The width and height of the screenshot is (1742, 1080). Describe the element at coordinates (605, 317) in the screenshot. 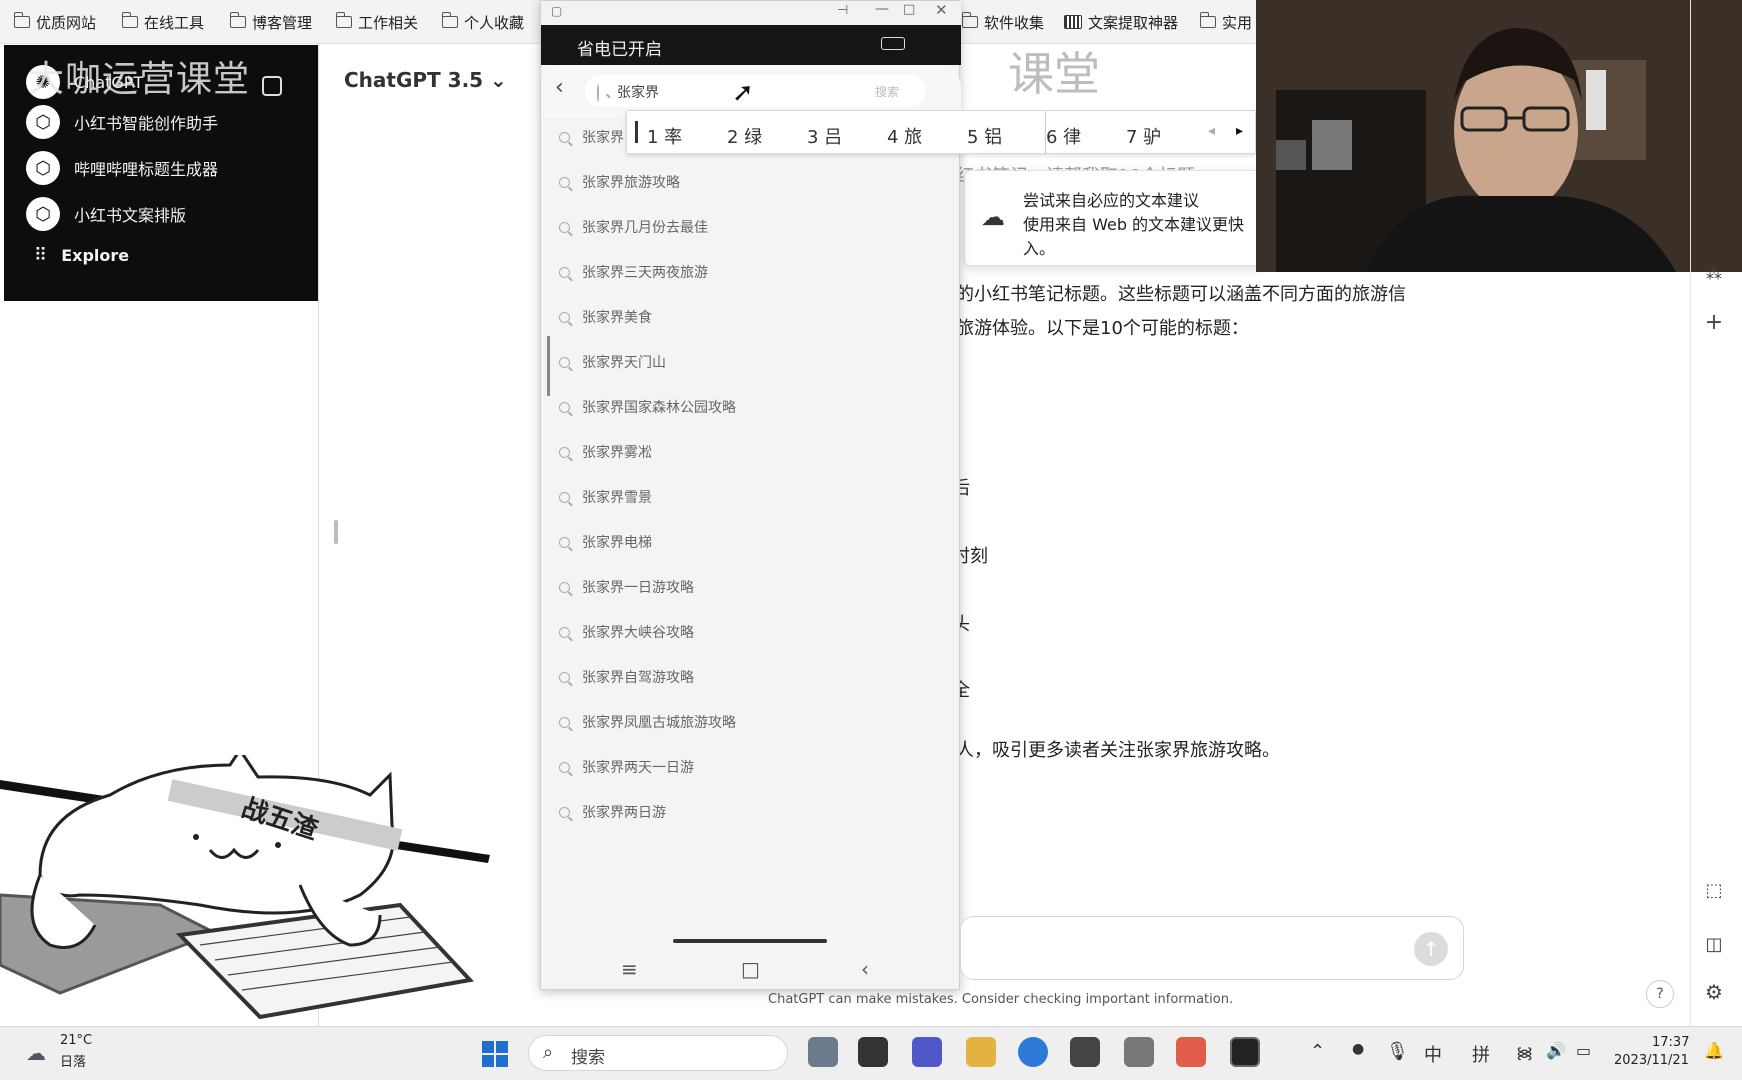

I see `search-suggestion: 张家界美食` at that location.